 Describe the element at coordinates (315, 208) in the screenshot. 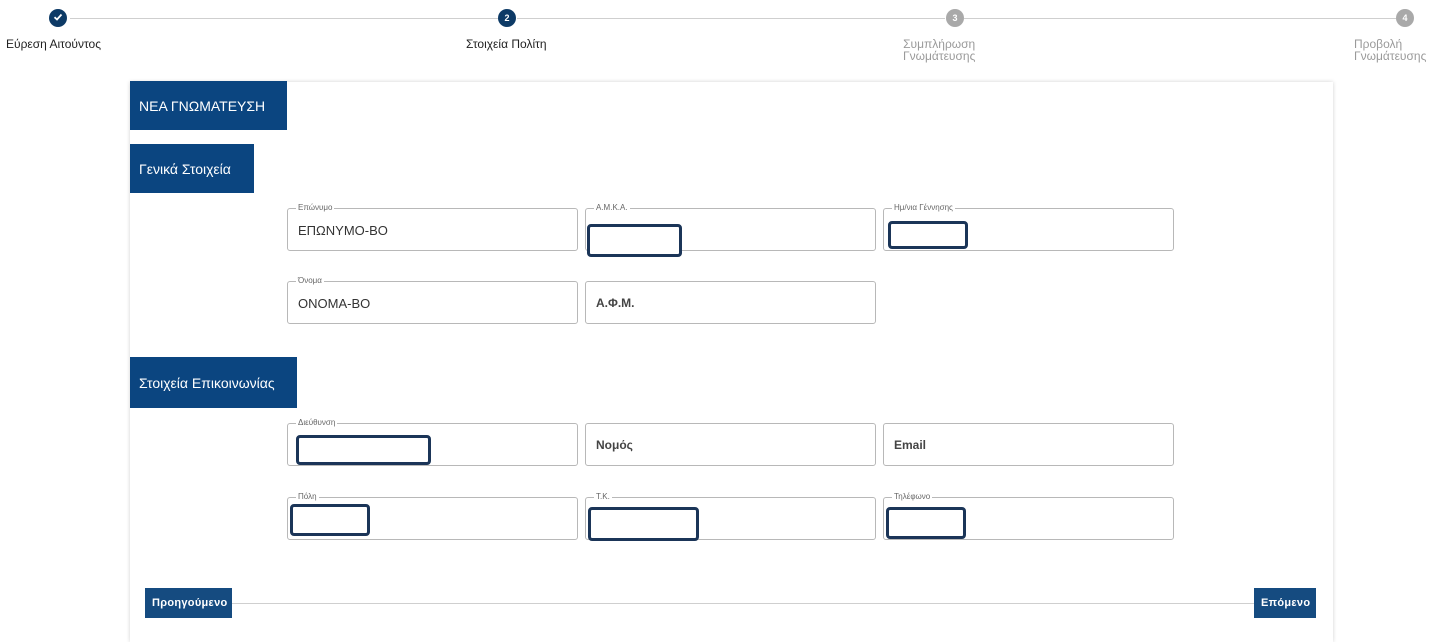

I see `surname-label: Επώνυμο` at that location.